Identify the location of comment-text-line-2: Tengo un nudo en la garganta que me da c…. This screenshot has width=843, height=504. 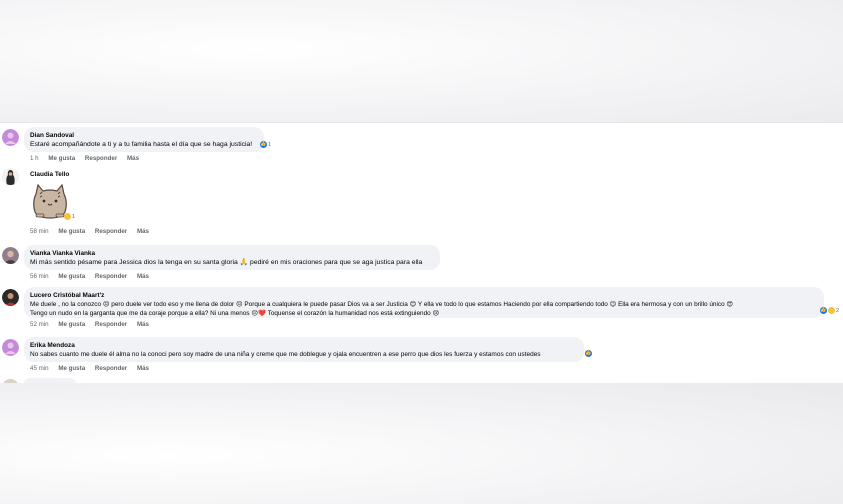
(235, 313).